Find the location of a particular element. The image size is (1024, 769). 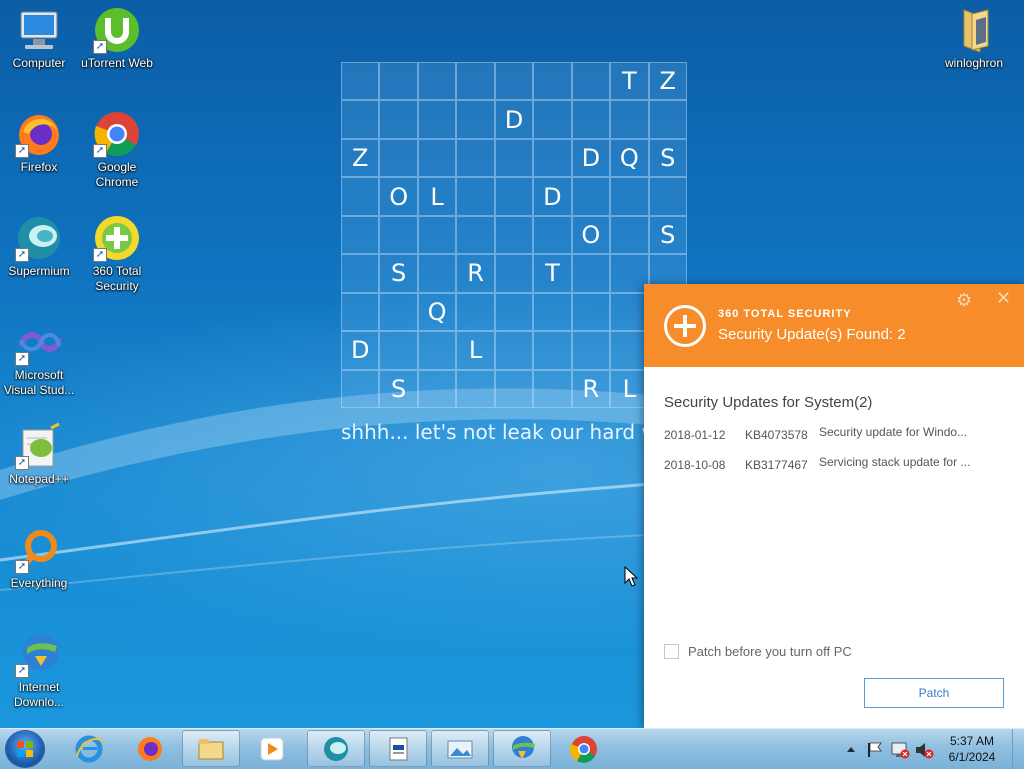

network-error-icon is located at coordinates (900, 750).